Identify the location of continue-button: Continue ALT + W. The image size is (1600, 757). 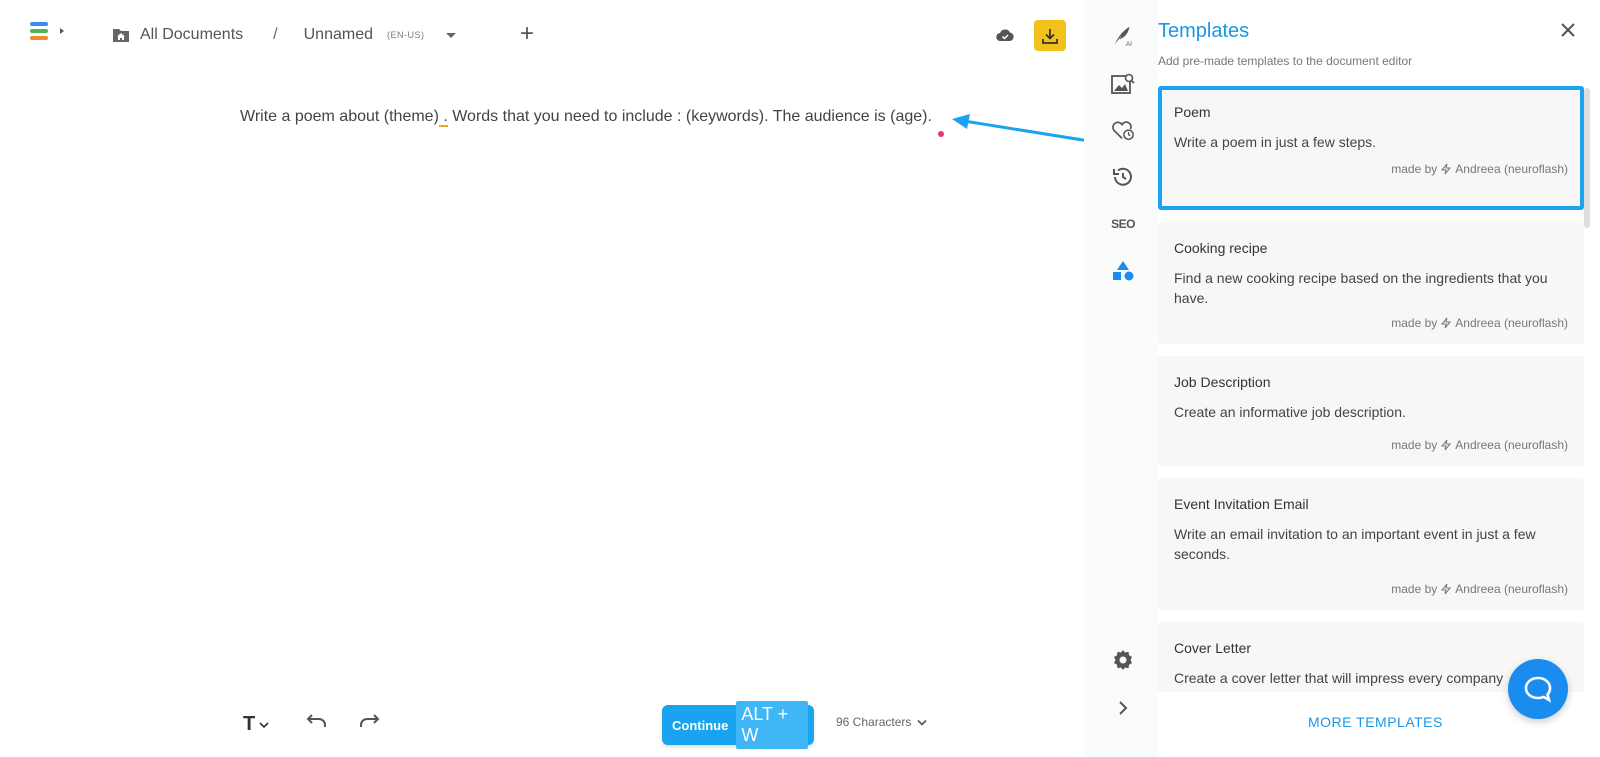
(738, 725).